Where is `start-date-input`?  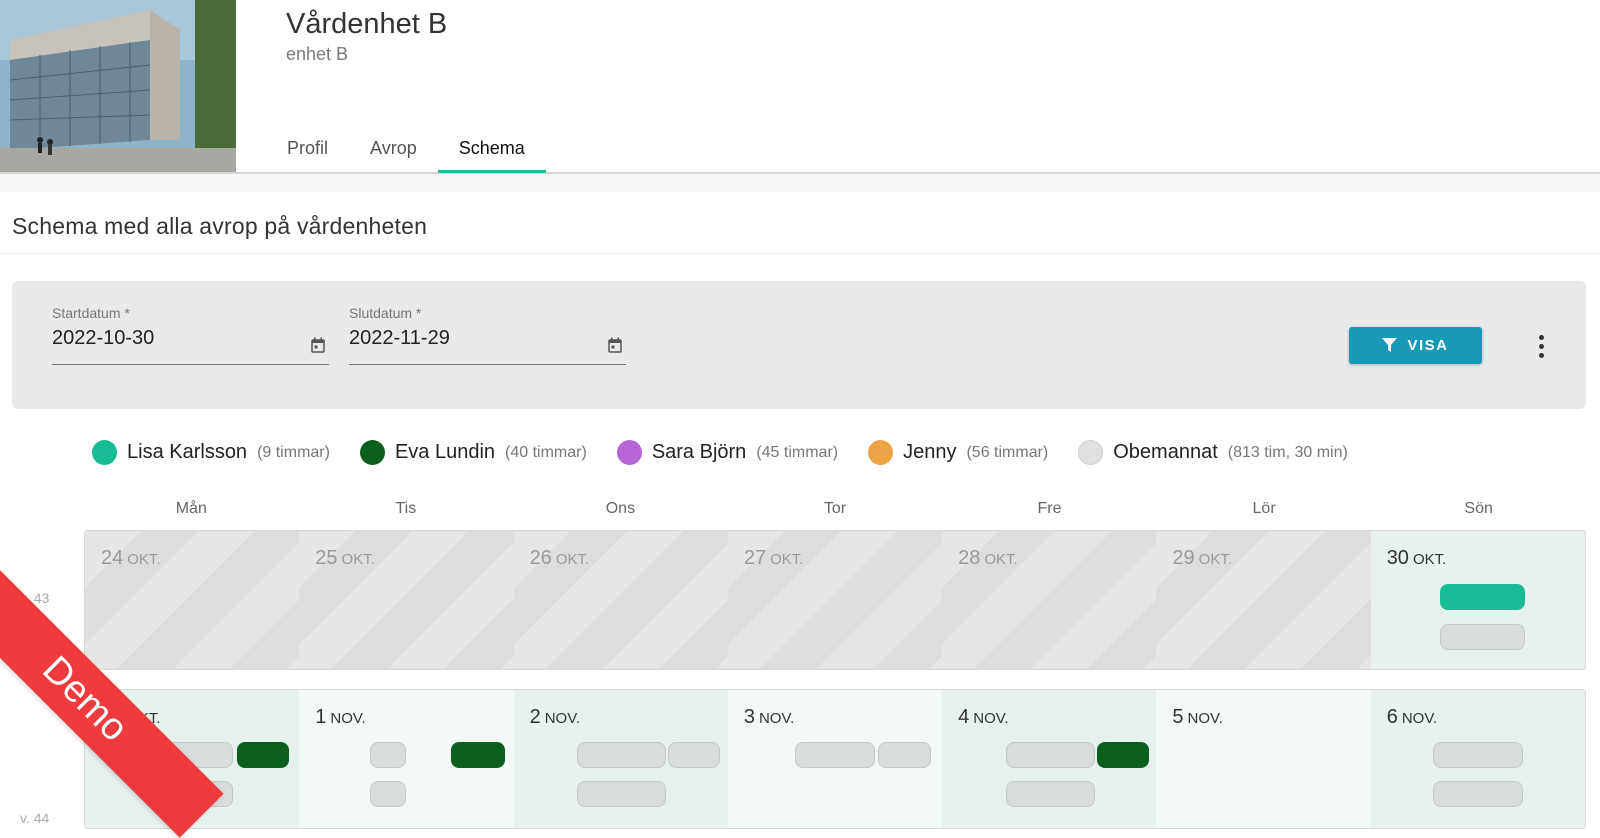
start-date-input is located at coordinates (172, 338).